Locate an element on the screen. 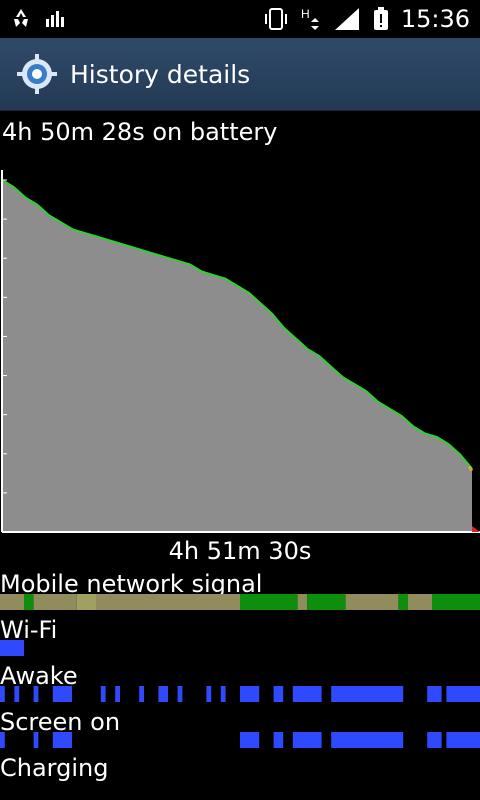 This screenshot has height=800, width=480. track-charging is located at coordinates (240, 786).